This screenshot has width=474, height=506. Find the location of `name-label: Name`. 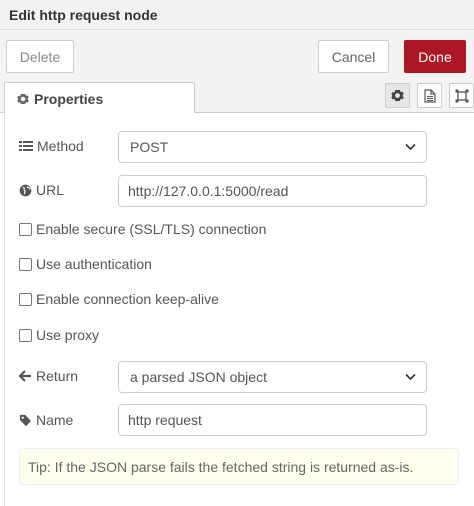

name-label: Name is located at coordinates (46, 420).